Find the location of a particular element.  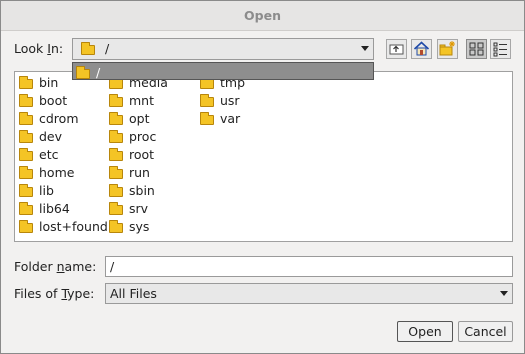

list-item: root is located at coordinates (130, 155).